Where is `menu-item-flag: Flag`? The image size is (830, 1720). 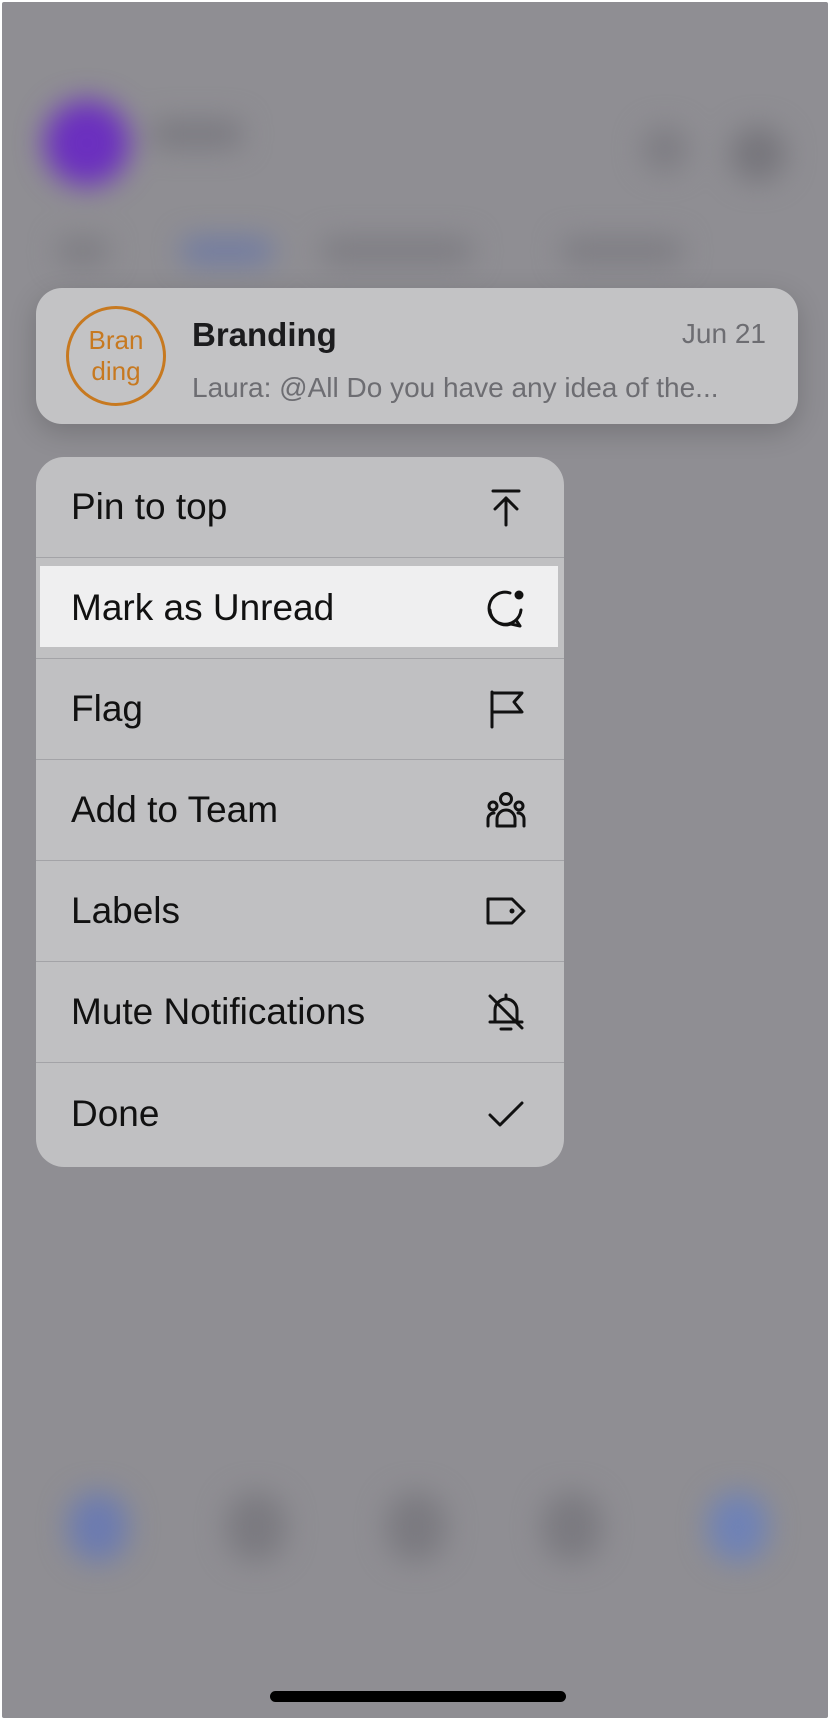 menu-item-flag: Flag is located at coordinates (300, 709).